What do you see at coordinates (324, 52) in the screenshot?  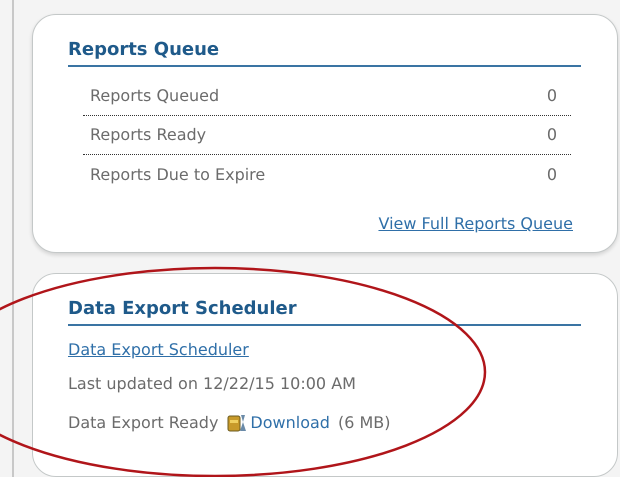 I see `section-heading: Reports Queue` at bounding box center [324, 52].